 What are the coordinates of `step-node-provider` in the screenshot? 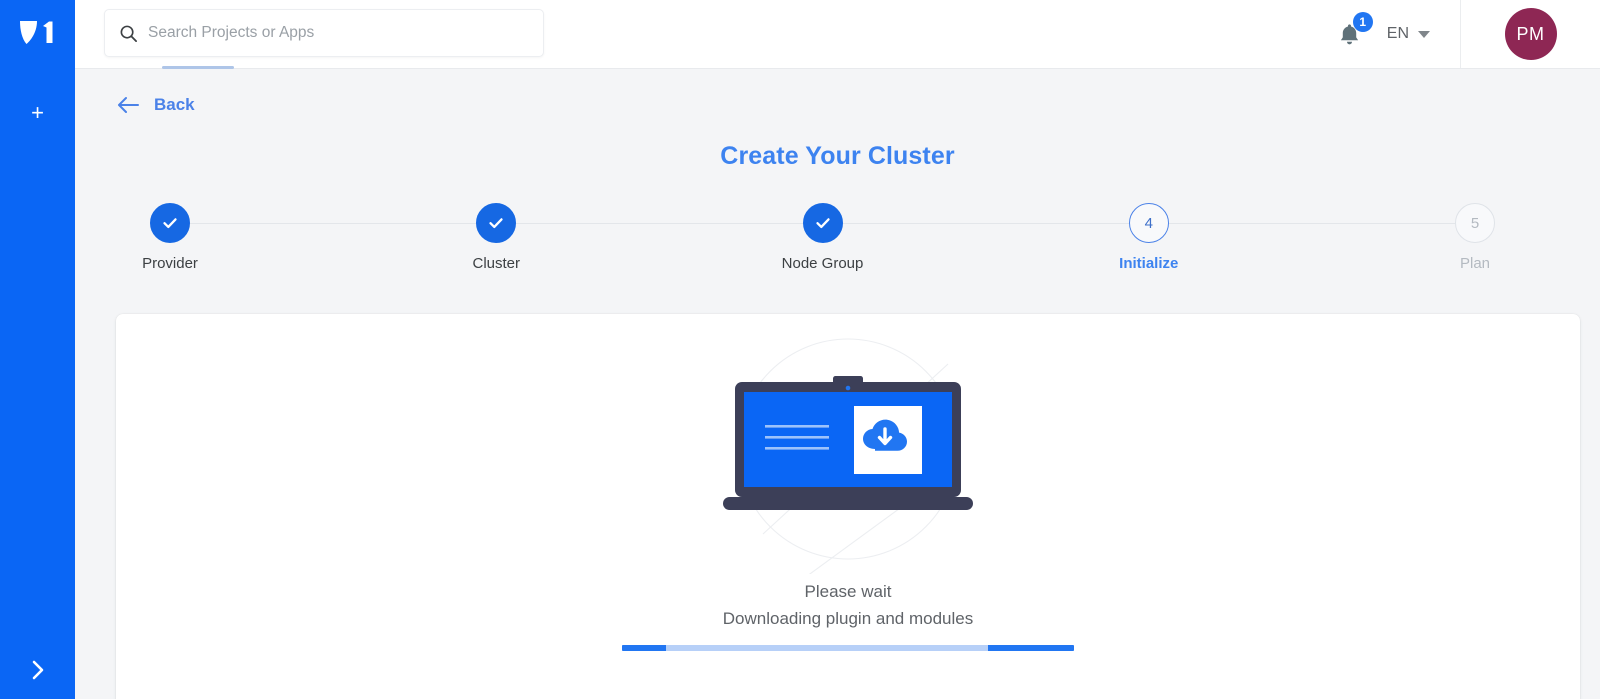 It's located at (170, 223).